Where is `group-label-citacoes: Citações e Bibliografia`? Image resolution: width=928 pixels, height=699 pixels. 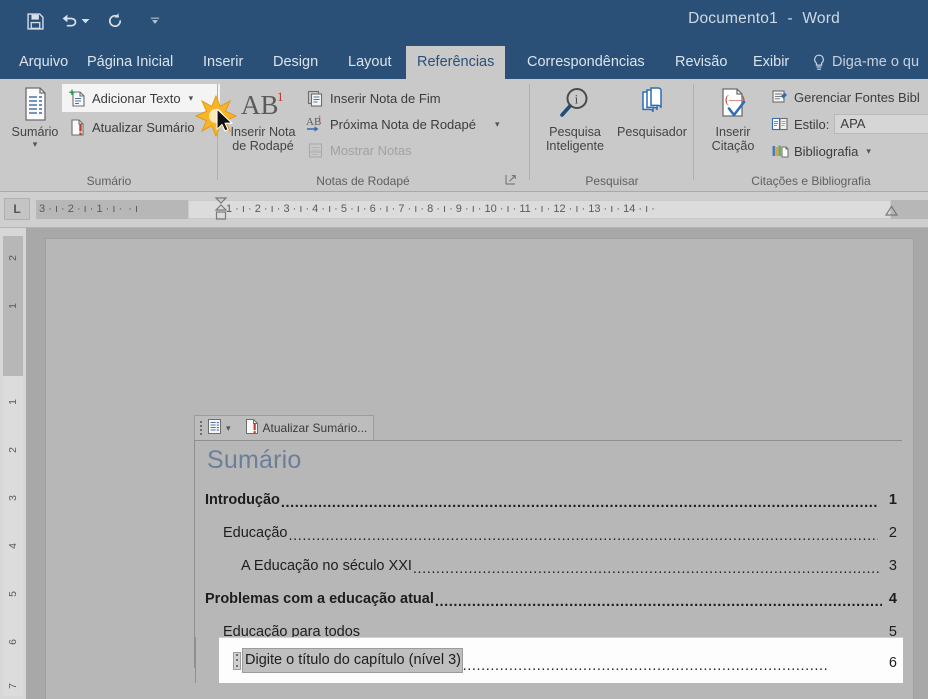 group-label-citacoes: Citações e Bibliografia is located at coordinates (811, 181).